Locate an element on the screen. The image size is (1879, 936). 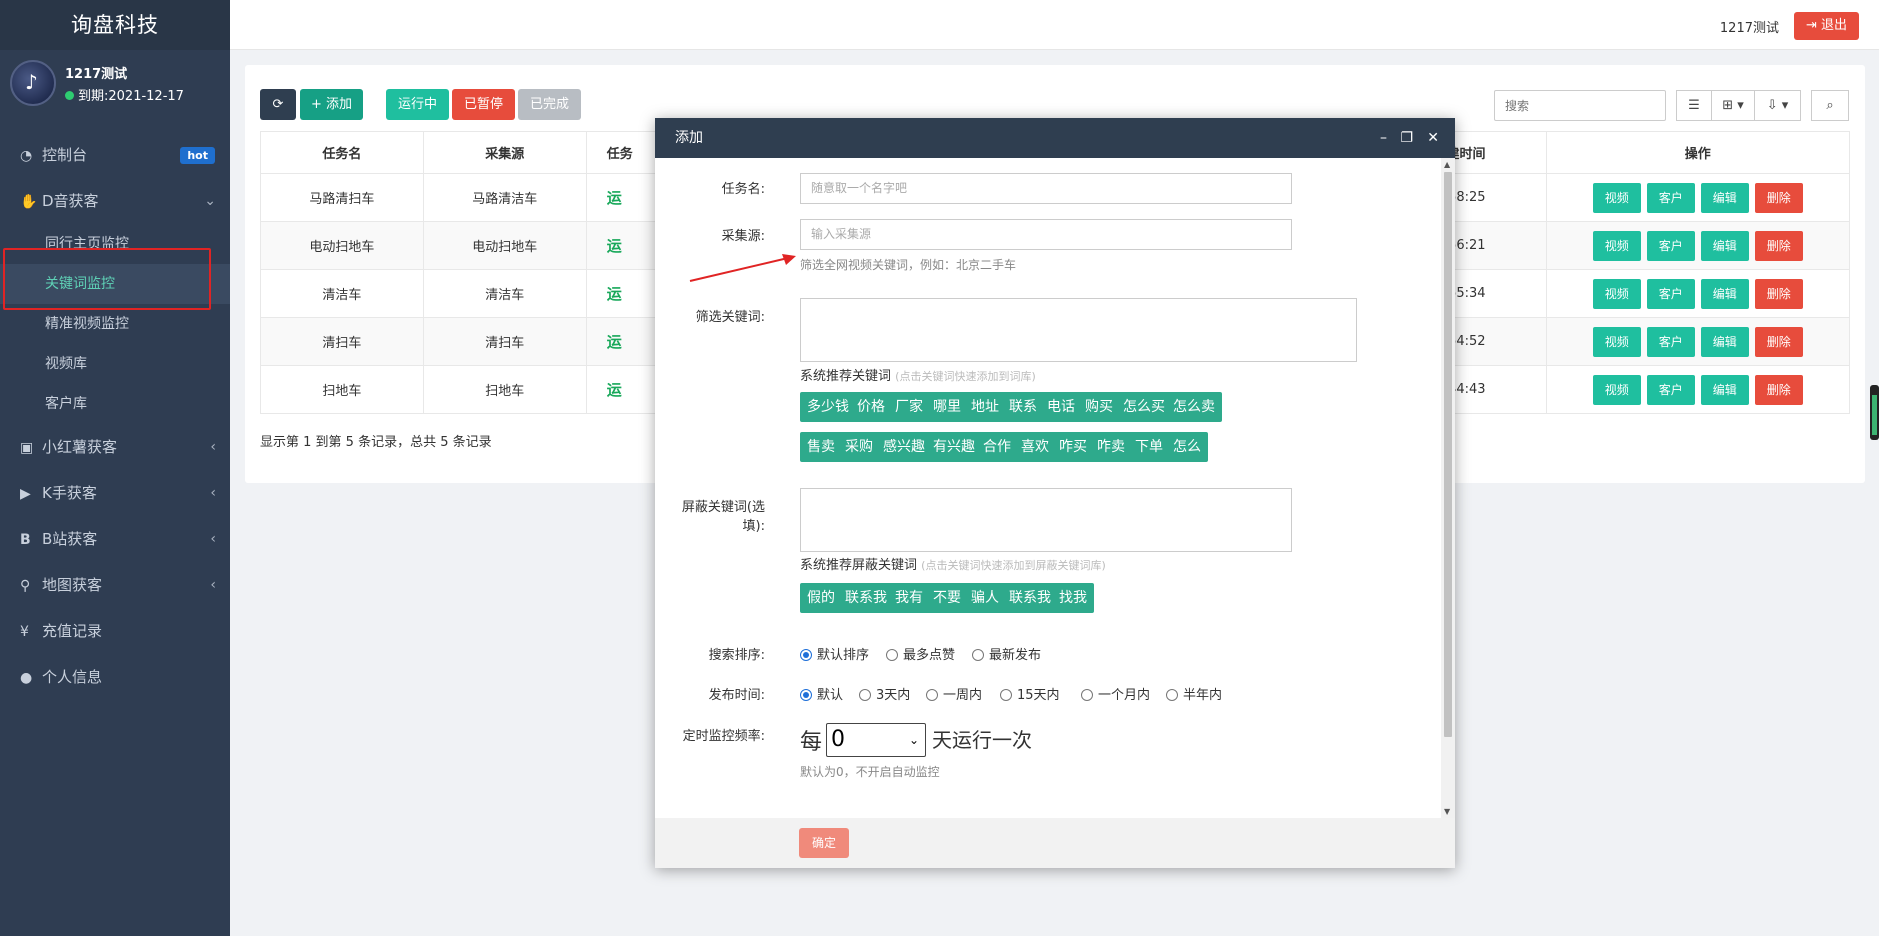
sidebar-item-douyin: ✋ D音获客 ⌄ is located at coordinates (115, 201).